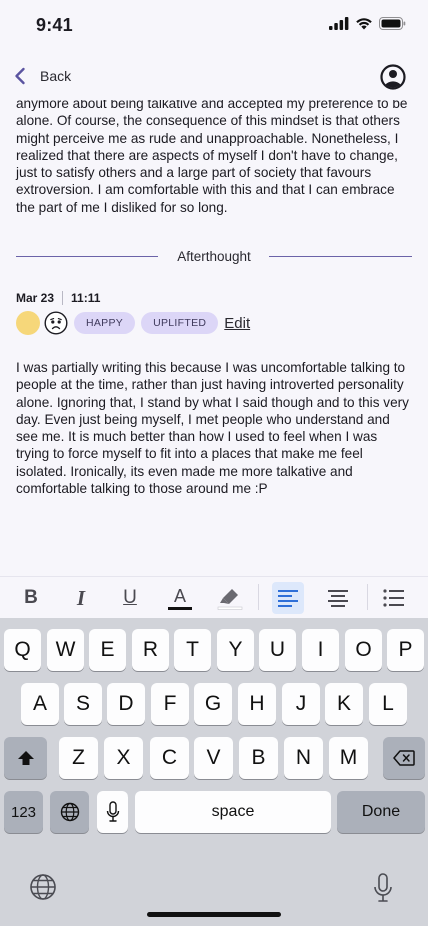 Image resolution: width=428 pixels, height=926 pixels. What do you see at coordinates (258, 758) in the screenshot?
I see `key-b: B` at bounding box center [258, 758].